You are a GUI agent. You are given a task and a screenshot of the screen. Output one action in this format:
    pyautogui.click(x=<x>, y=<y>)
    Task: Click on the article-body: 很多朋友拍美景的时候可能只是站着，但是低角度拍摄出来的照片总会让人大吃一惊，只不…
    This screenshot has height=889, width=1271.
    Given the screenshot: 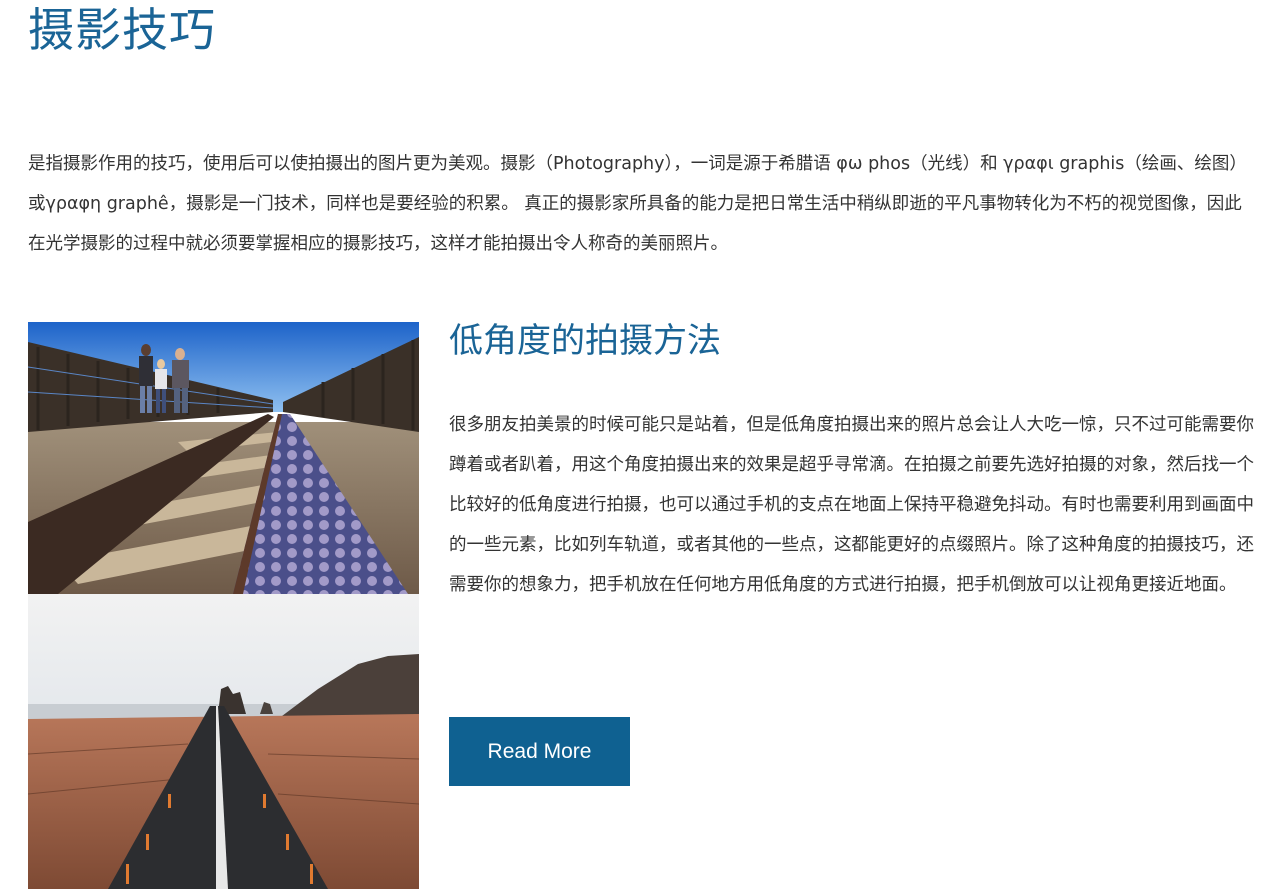 What is the action you would take?
    pyautogui.click(x=851, y=505)
    